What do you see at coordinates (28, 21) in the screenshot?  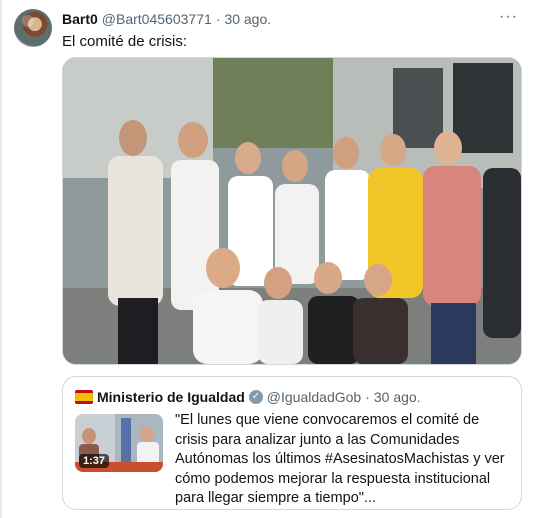 I see `avatar-highlight` at bounding box center [28, 21].